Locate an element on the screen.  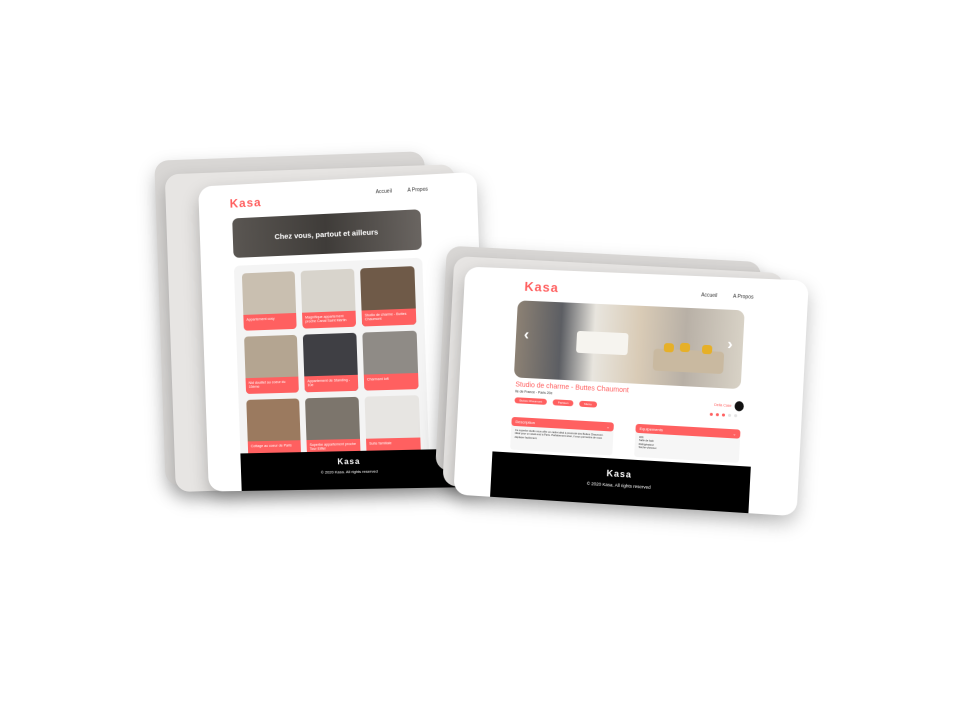
chevron-left-icon: ‹ is located at coordinates (526, 335).